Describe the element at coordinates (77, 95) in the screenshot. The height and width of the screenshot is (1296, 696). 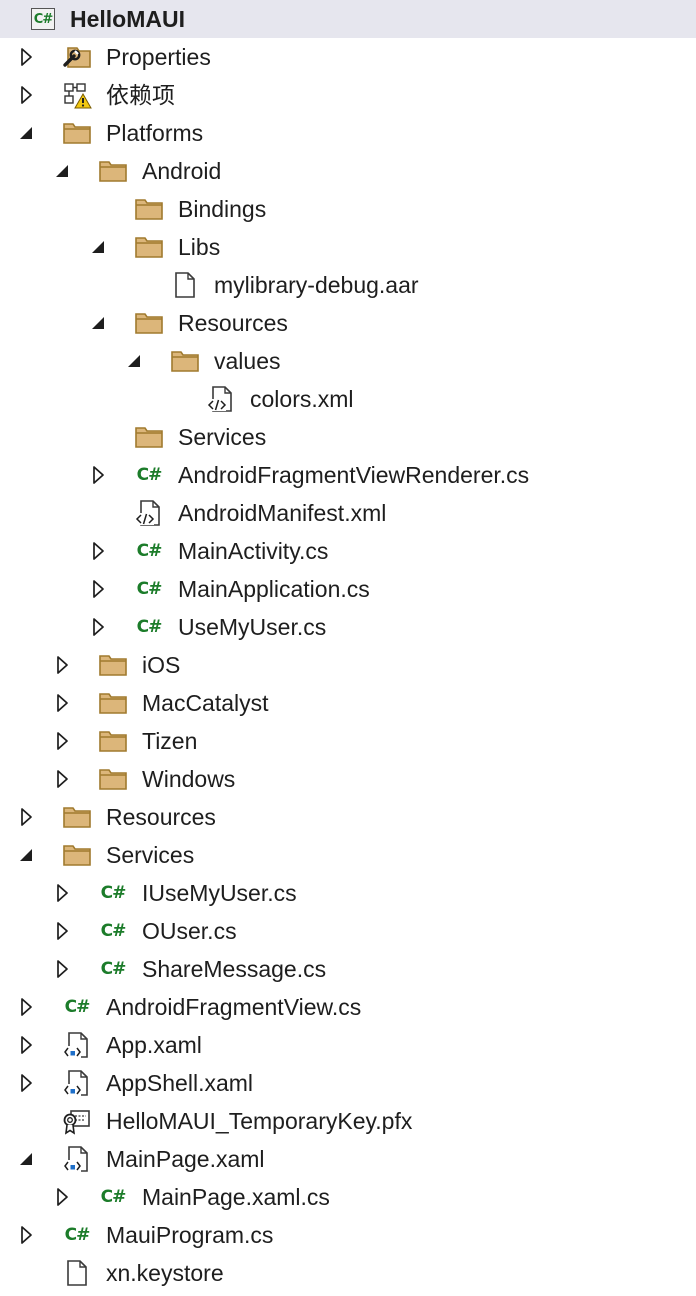
I see `dependencies-warning-icon` at that location.